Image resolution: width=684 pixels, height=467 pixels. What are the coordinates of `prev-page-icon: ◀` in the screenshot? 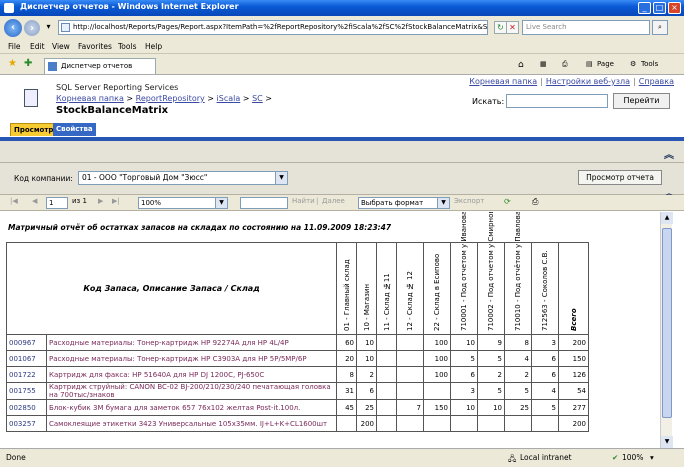 It's located at (34, 201).